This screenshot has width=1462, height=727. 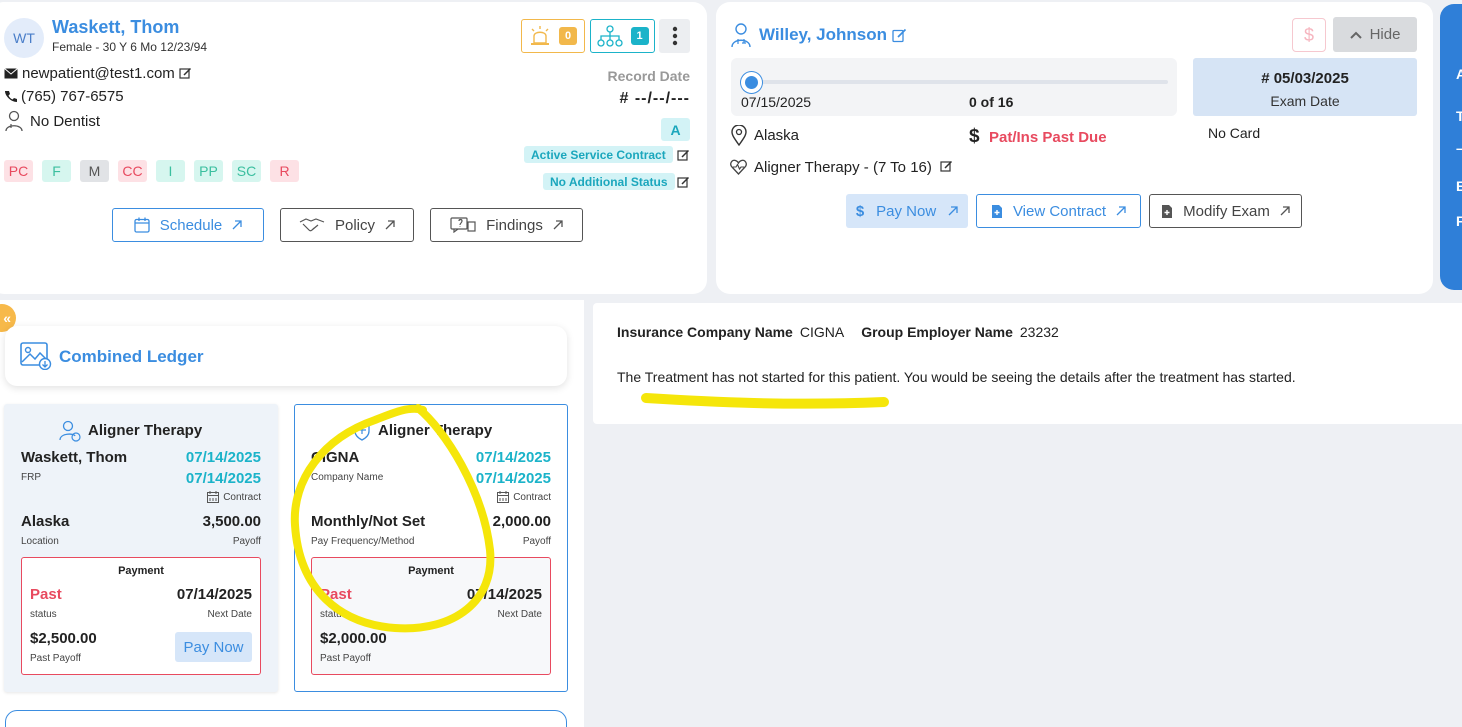 What do you see at coordinates (145, 430) in the screenshot?
I see `patient-ledger-title: Aligner Therapy` at bounding box center [145, 430].